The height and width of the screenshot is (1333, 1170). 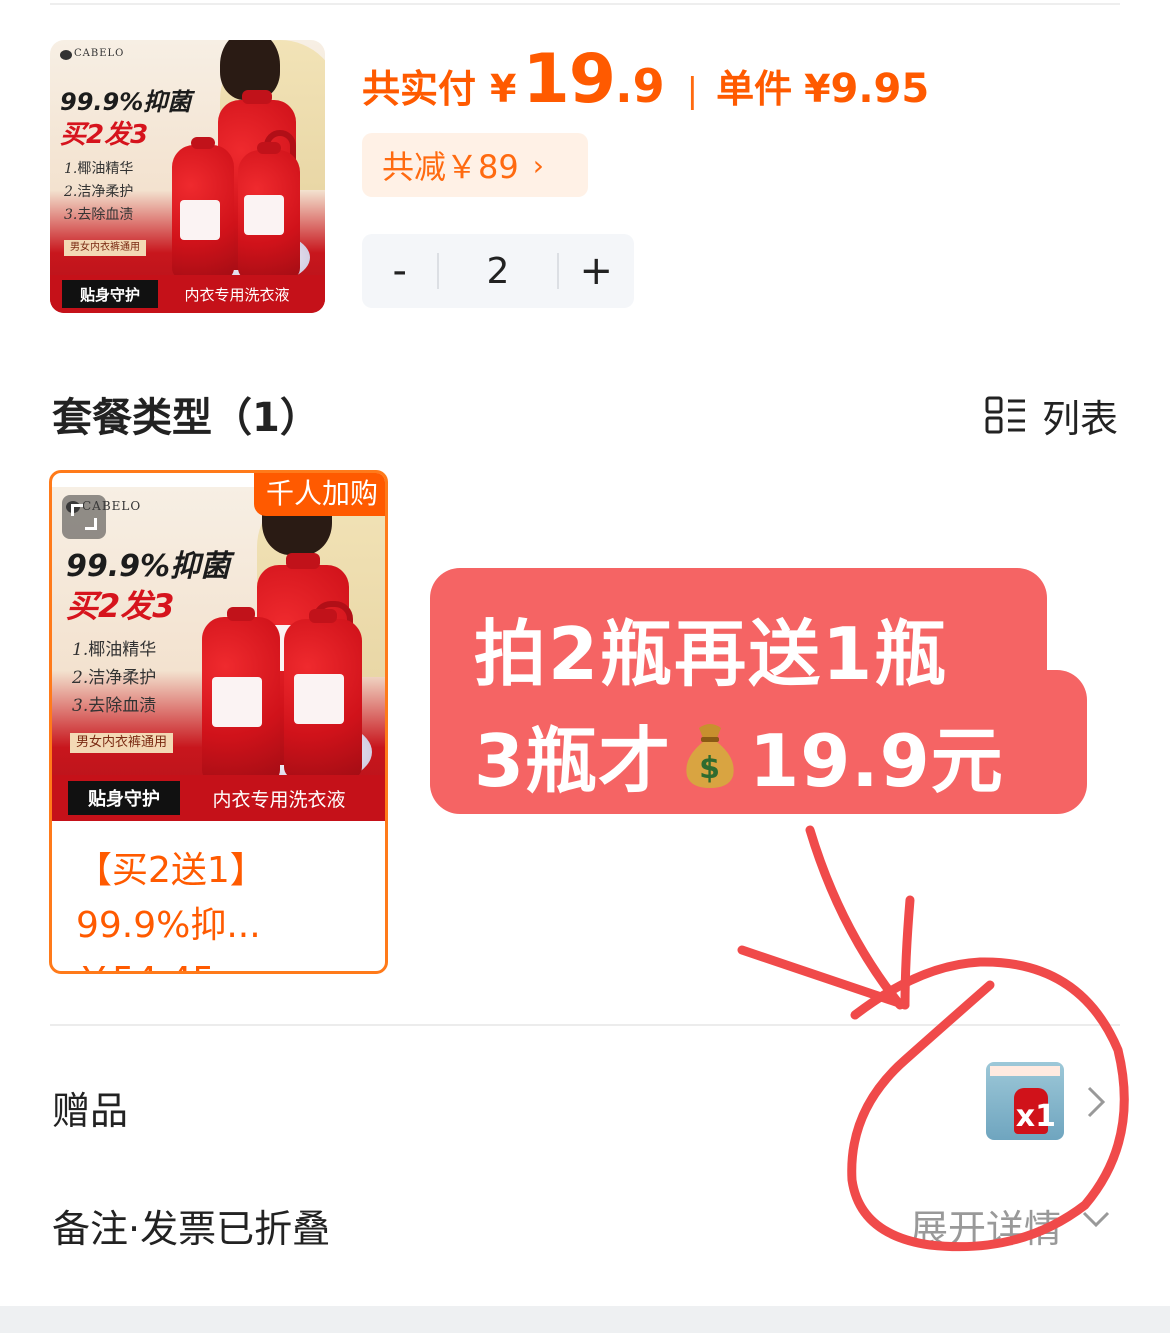 What do you see at coordinates (754, 89) in the screenshot?
I see `unit-label: 单件` at bounding box center [754, 89].